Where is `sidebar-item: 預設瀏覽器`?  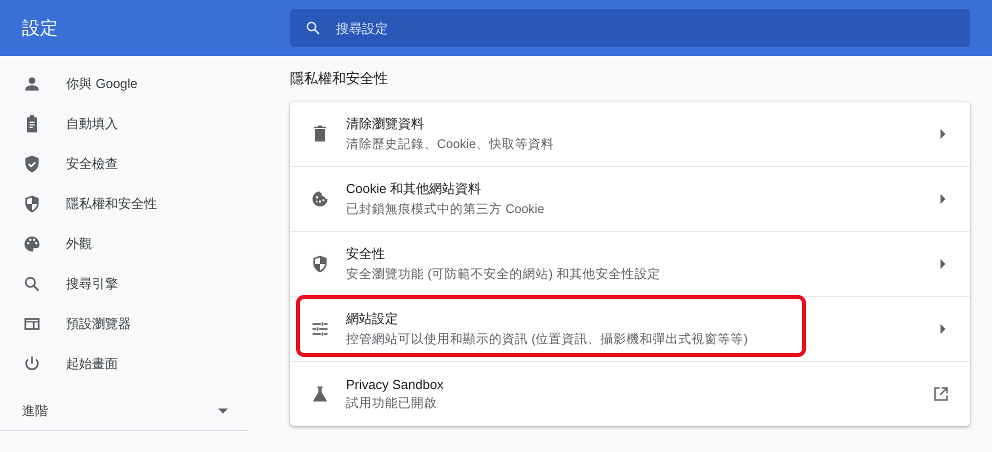
sidebar-item: 預設瀏覽器 is located at coordinates (128, 324).